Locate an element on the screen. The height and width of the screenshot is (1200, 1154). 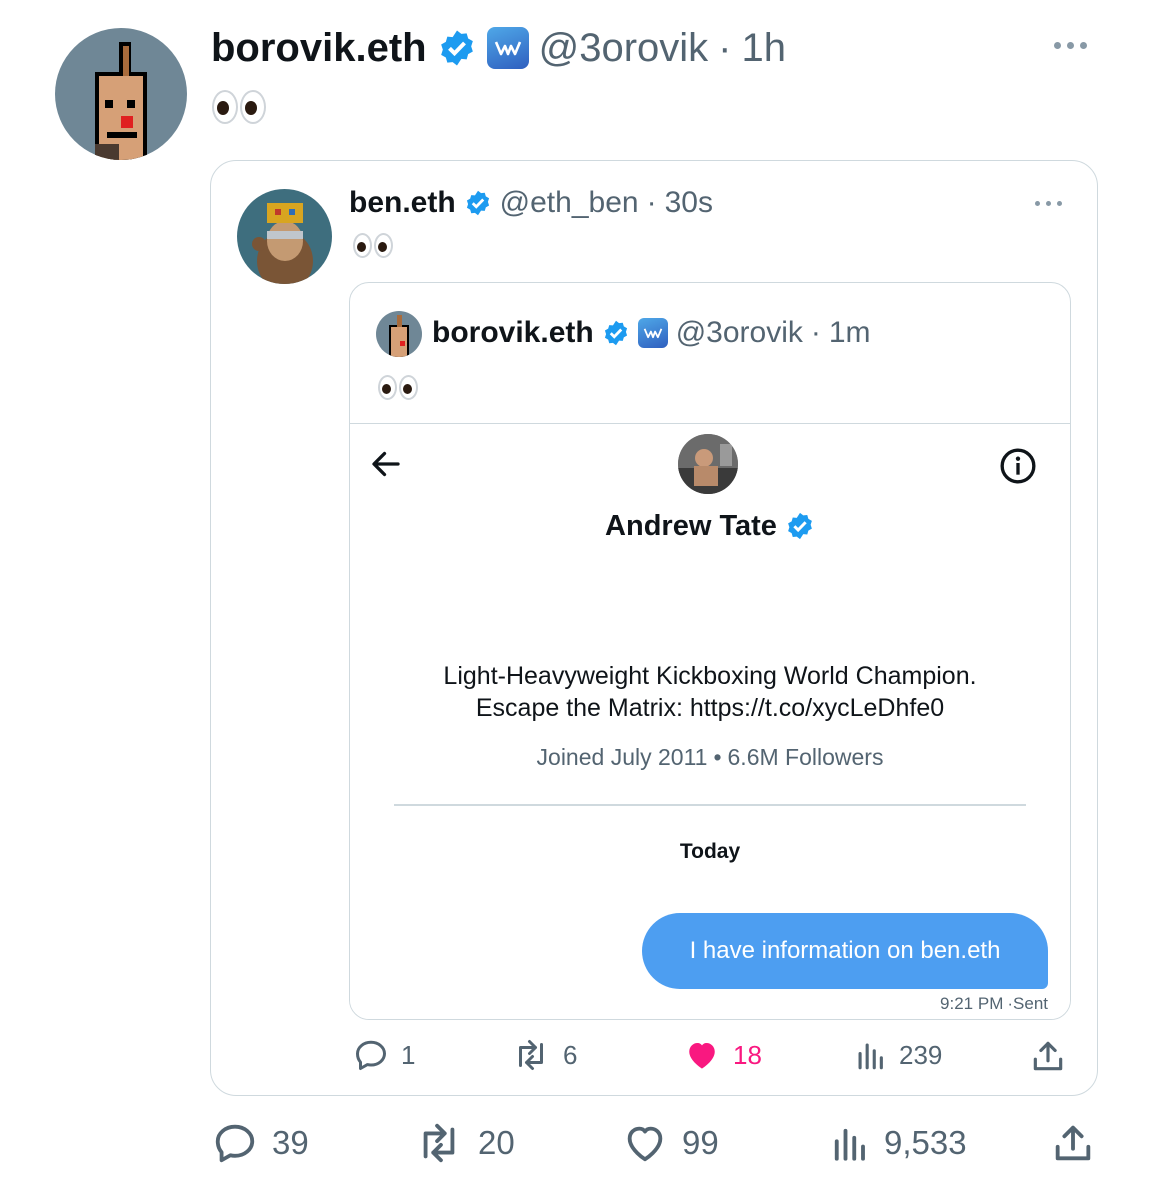
message-text: I have information on ben.eth is located at coordinates (845, 950).